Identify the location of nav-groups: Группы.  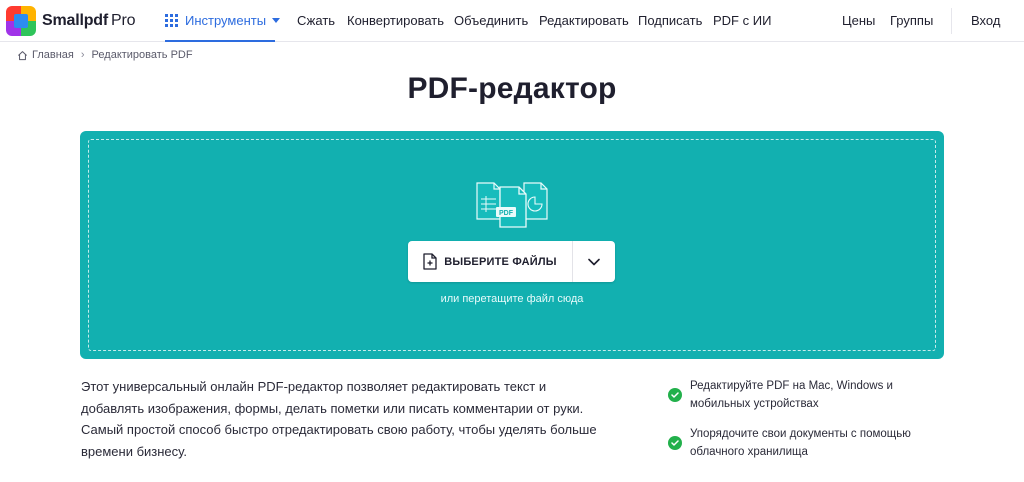
(911, 20).